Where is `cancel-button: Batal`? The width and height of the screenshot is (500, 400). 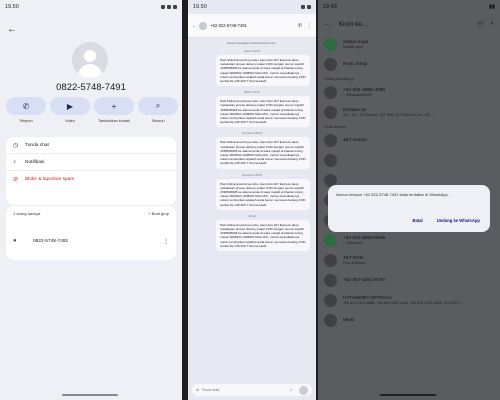
cancel-button: Batal is located at coordinates (417, 220).